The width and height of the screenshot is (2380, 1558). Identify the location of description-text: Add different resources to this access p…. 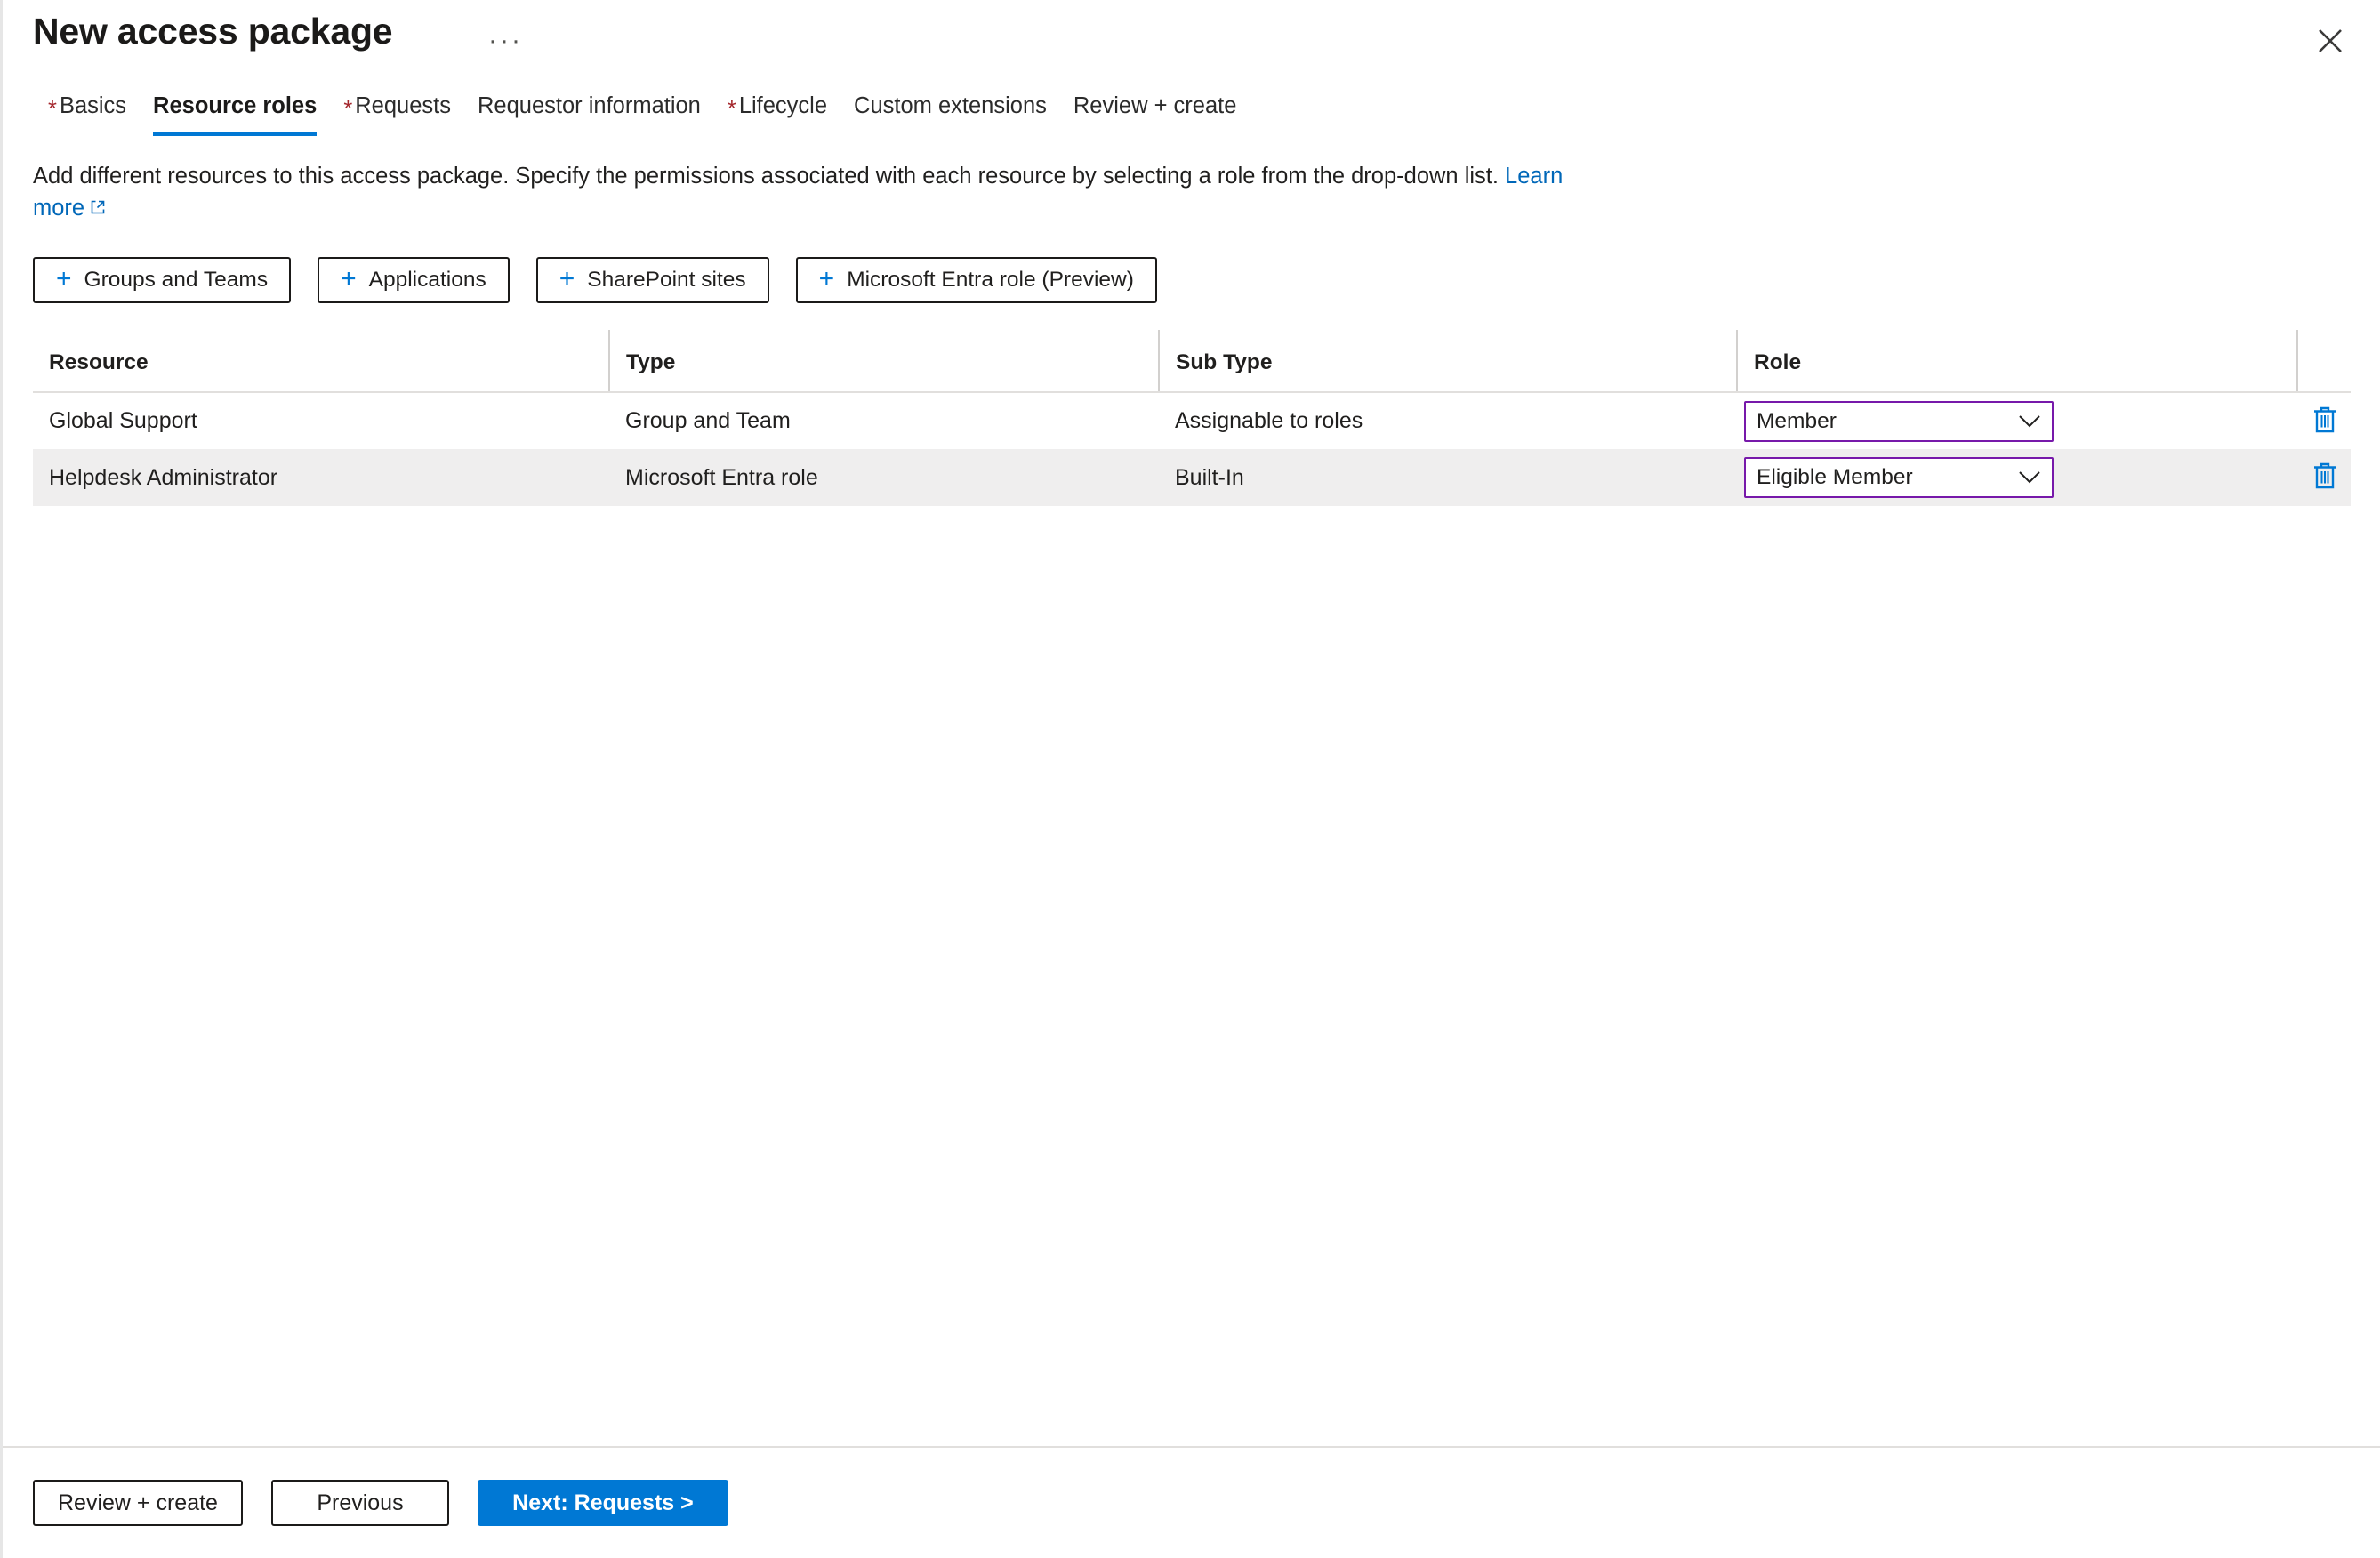
(824, 184).